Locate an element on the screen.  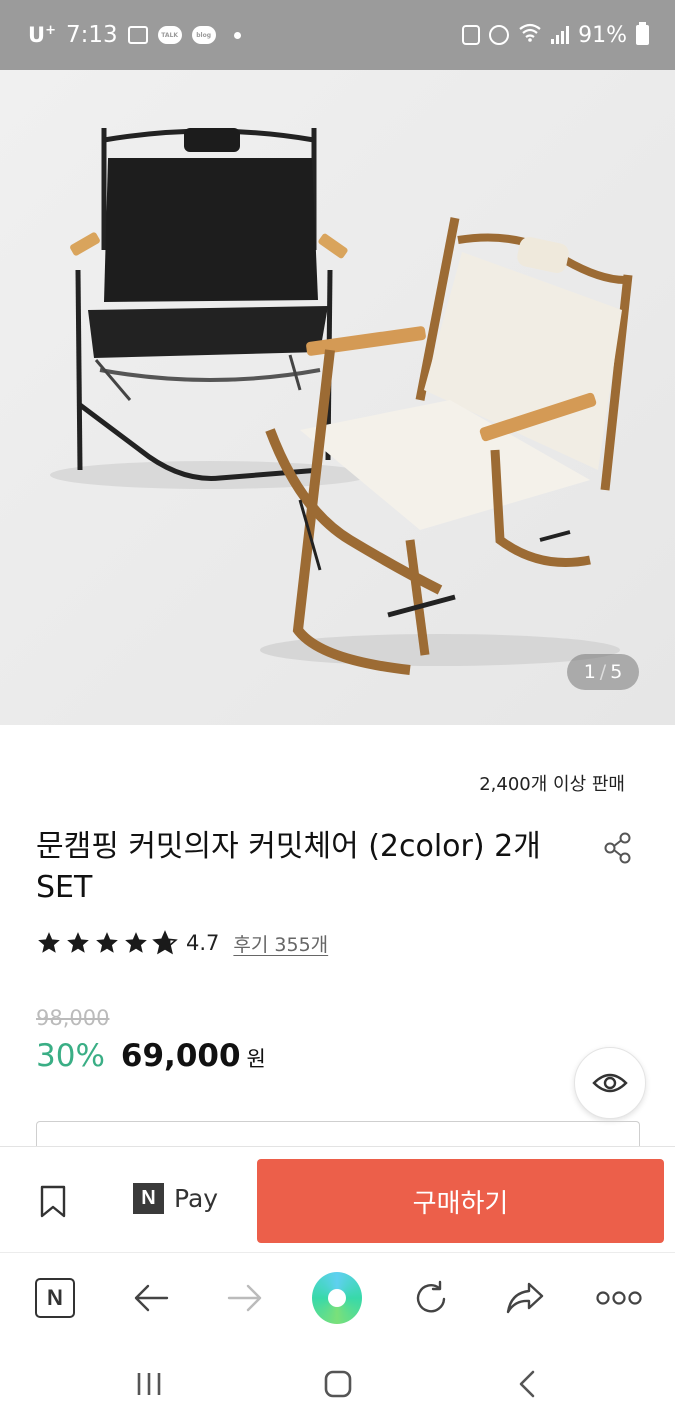
star-half-icon is located at coordinates (165, 942).